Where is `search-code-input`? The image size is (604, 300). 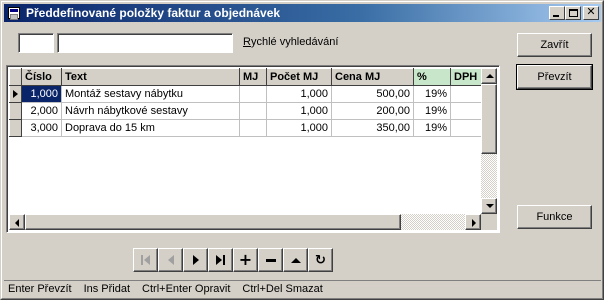
search-code-input is located at coordinates (36, 43).